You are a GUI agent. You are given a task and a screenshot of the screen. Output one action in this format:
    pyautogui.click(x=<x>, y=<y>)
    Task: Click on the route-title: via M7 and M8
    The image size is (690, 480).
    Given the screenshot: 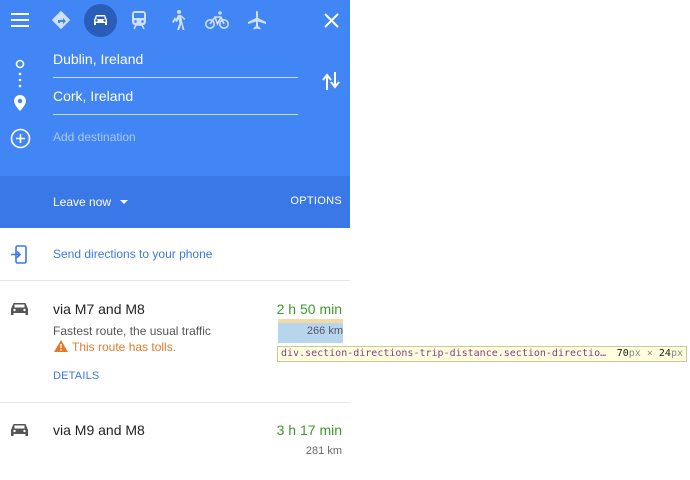 What is the action you would take?
    pyautogui.click(x=99, y=309)
    